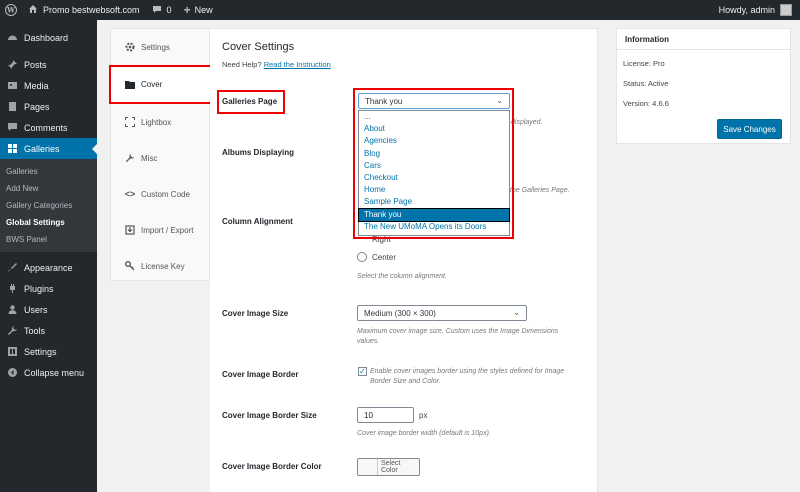 Image resolution: width=800 pixels, height=492 pixels. I want to click on folder-icon, so click(130, 84).